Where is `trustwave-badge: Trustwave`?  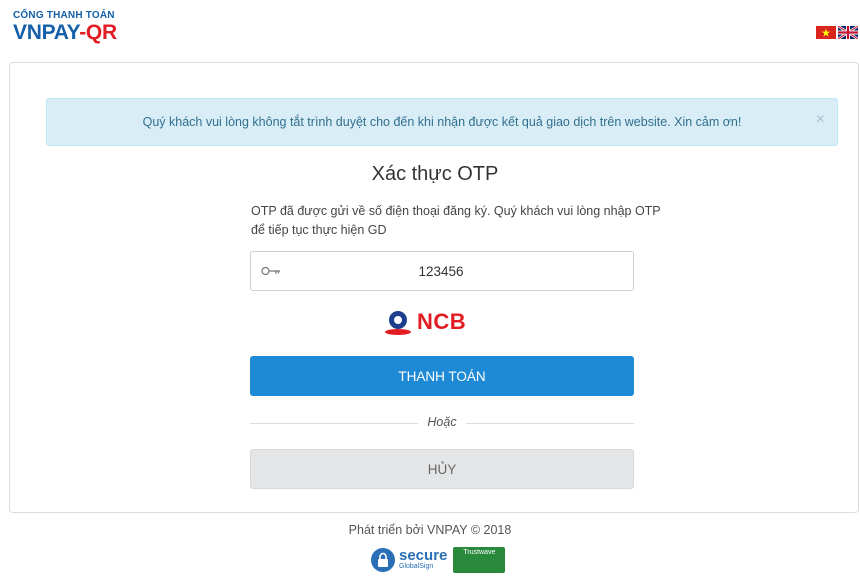 trustwave-badge: Trustwave is located at coordinates (479, 560).